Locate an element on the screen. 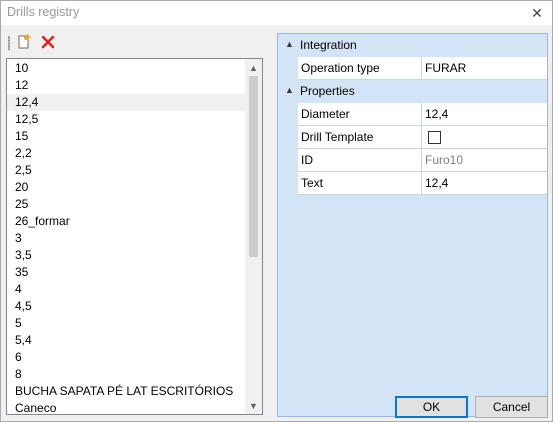 Image resolution: width=553 pixels, height=422 pixels. list-item: 4 is located at coordinates (126, 289).